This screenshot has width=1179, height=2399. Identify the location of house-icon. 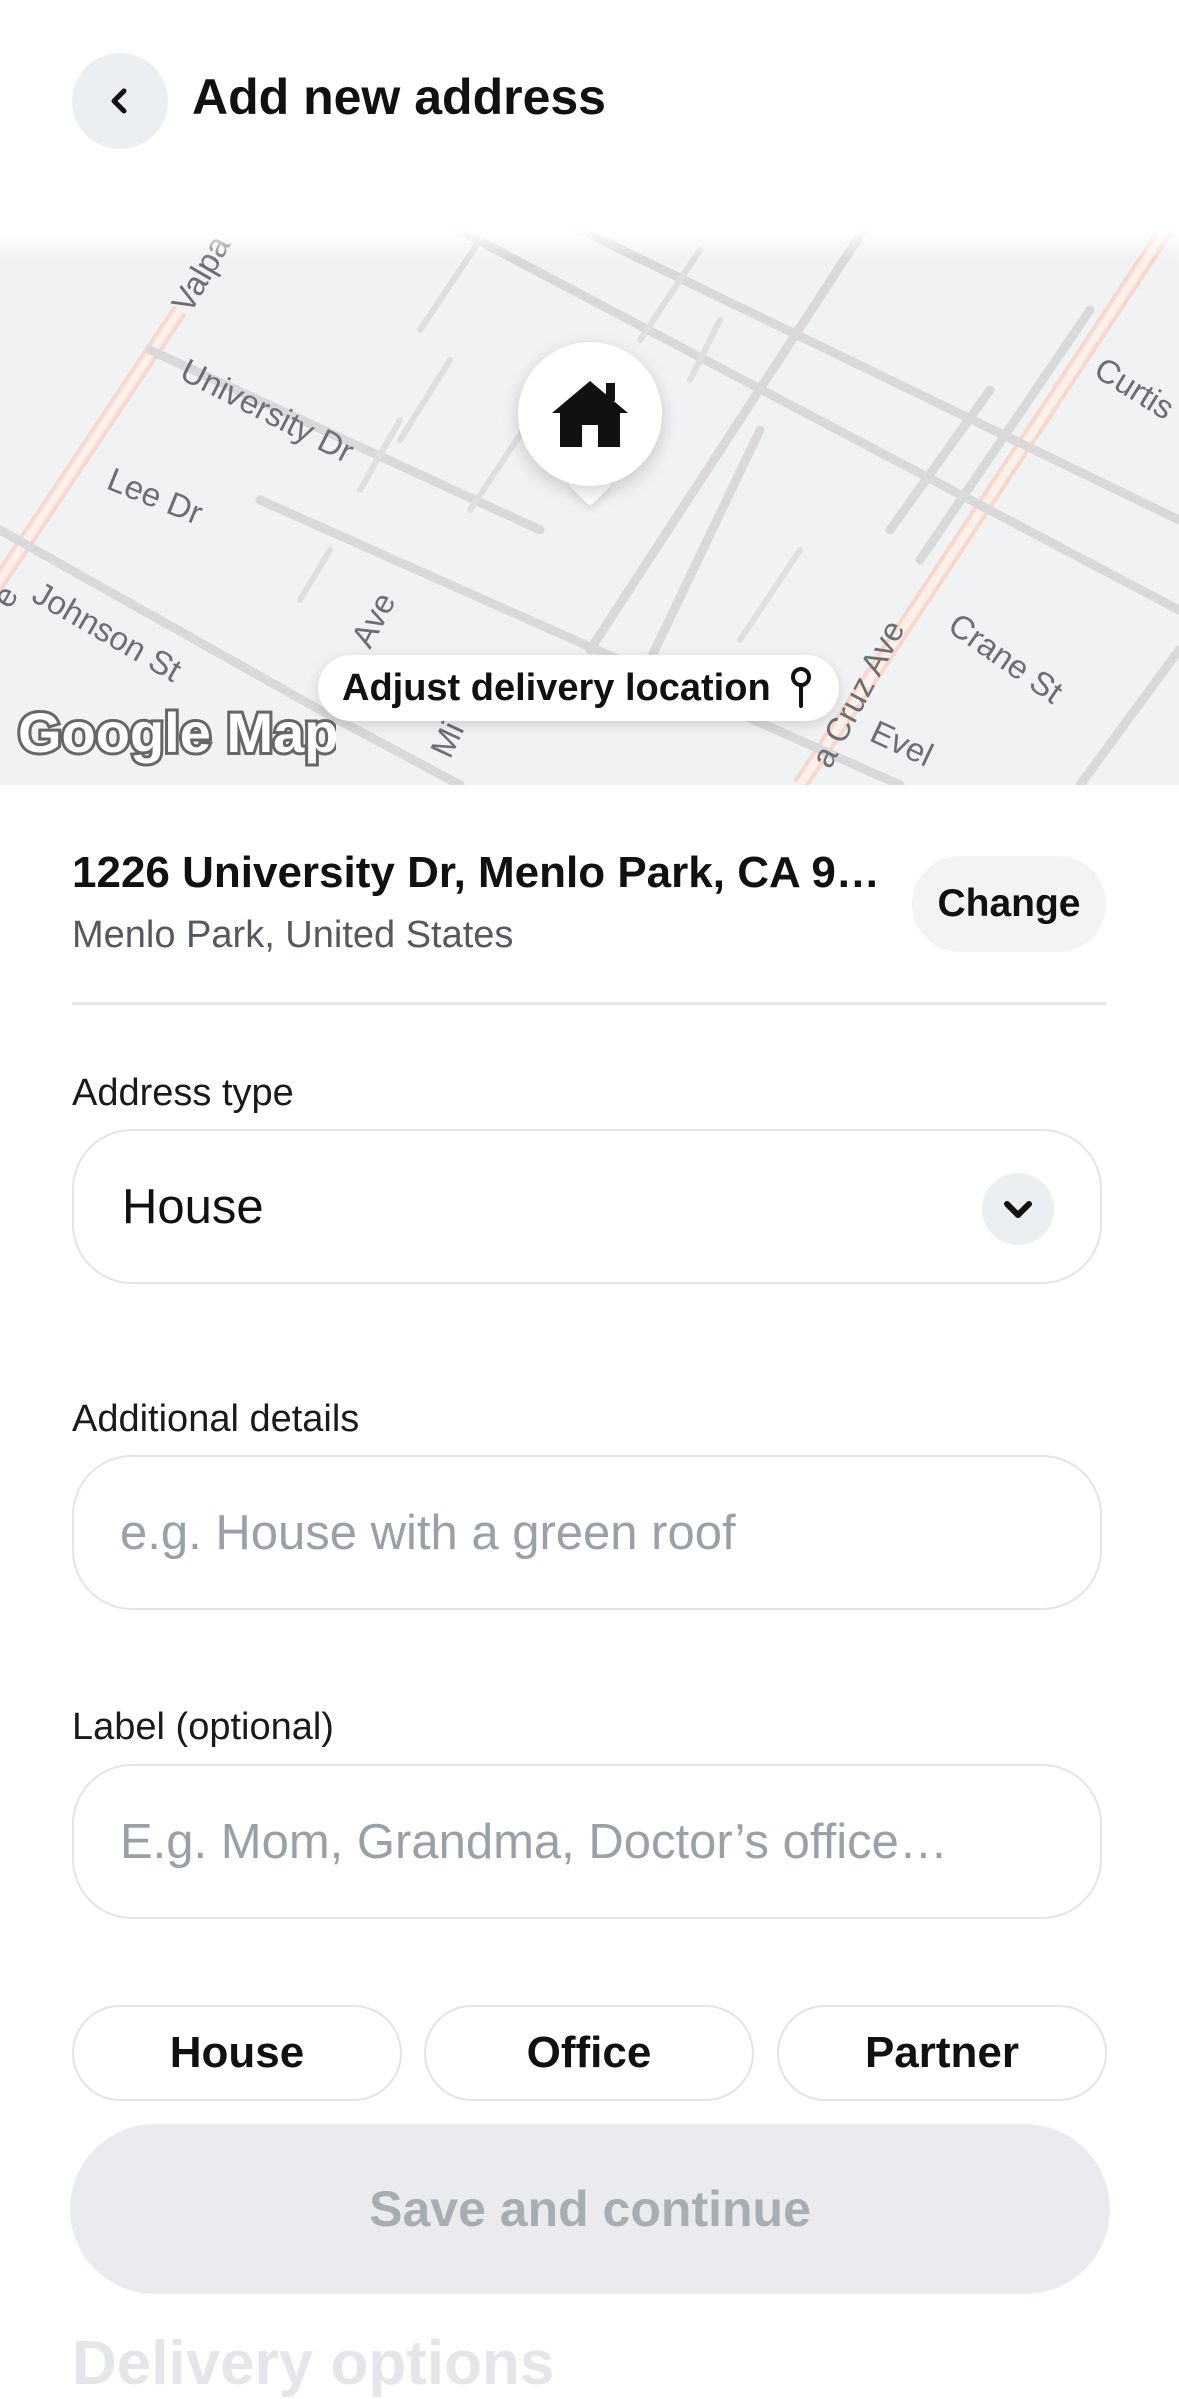
(590, 414).